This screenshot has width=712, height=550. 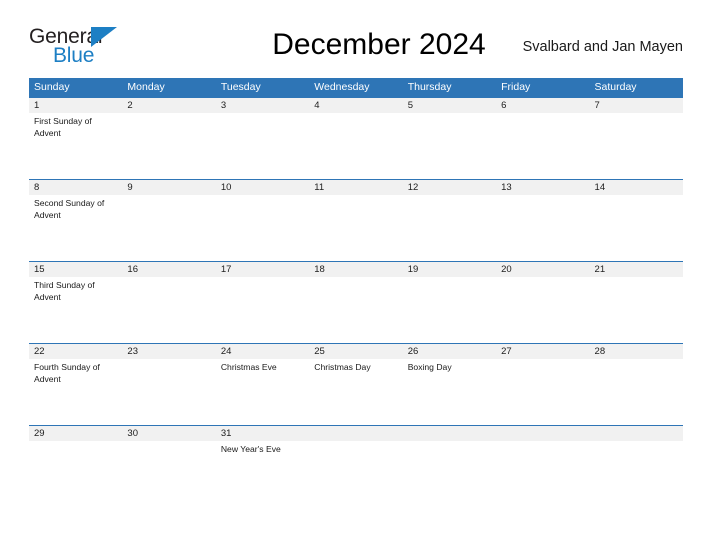 I want to click on page-title: December 2024, so click(x=379, y=44).